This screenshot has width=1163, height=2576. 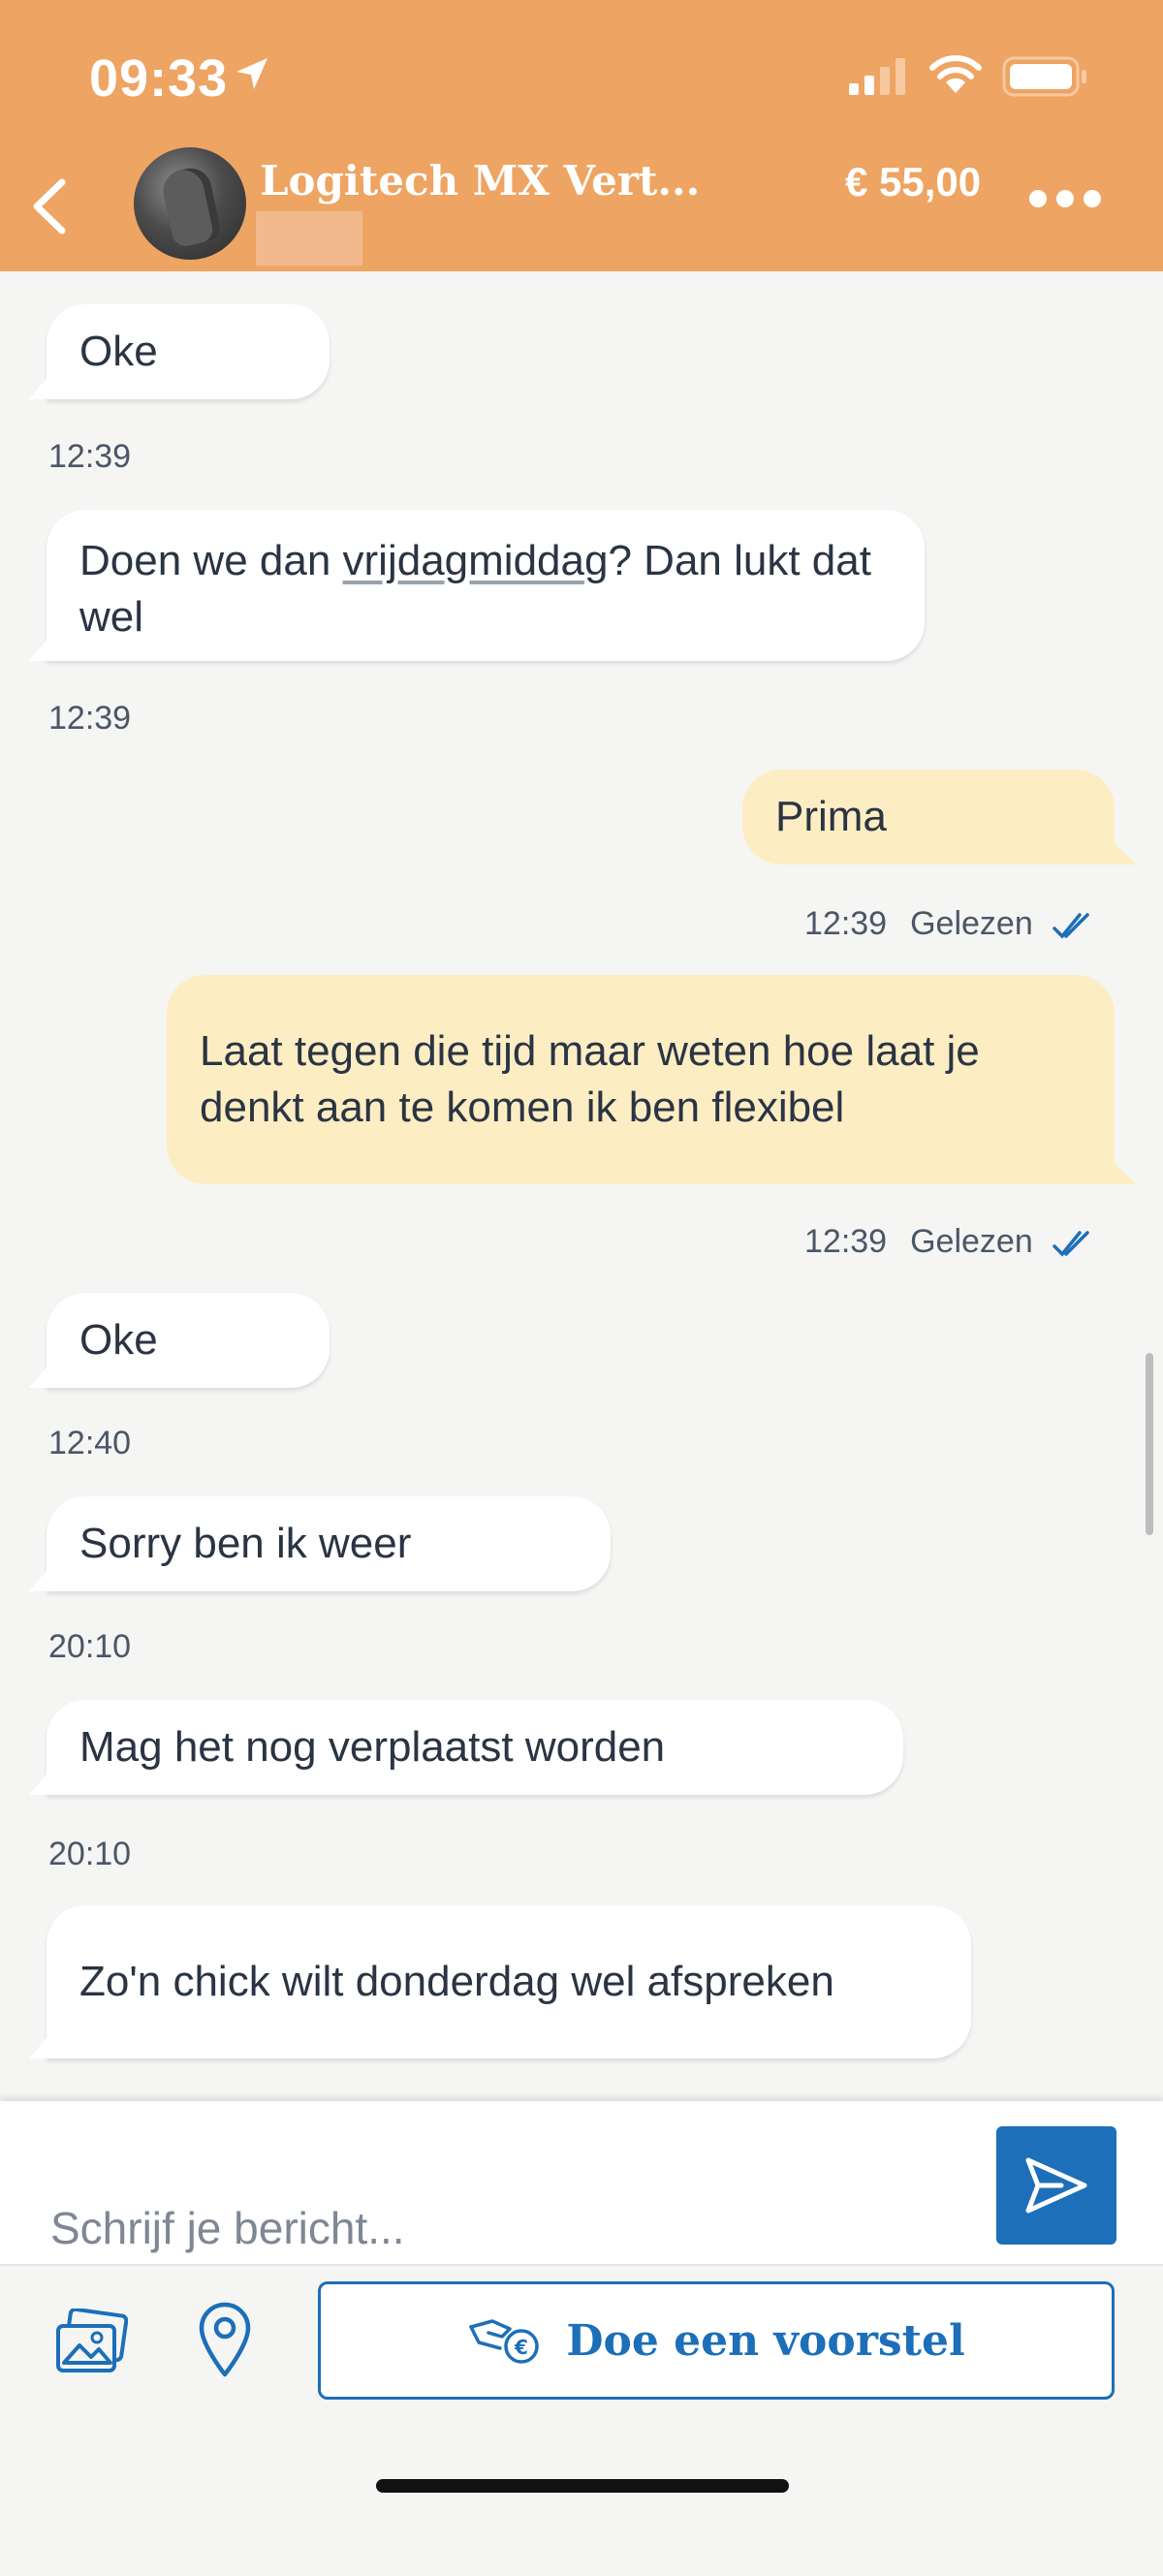 What do you see at coordinates (582, 2486) in the screenshot?
I see `home-indicator` at bounding box center [582, 2486].